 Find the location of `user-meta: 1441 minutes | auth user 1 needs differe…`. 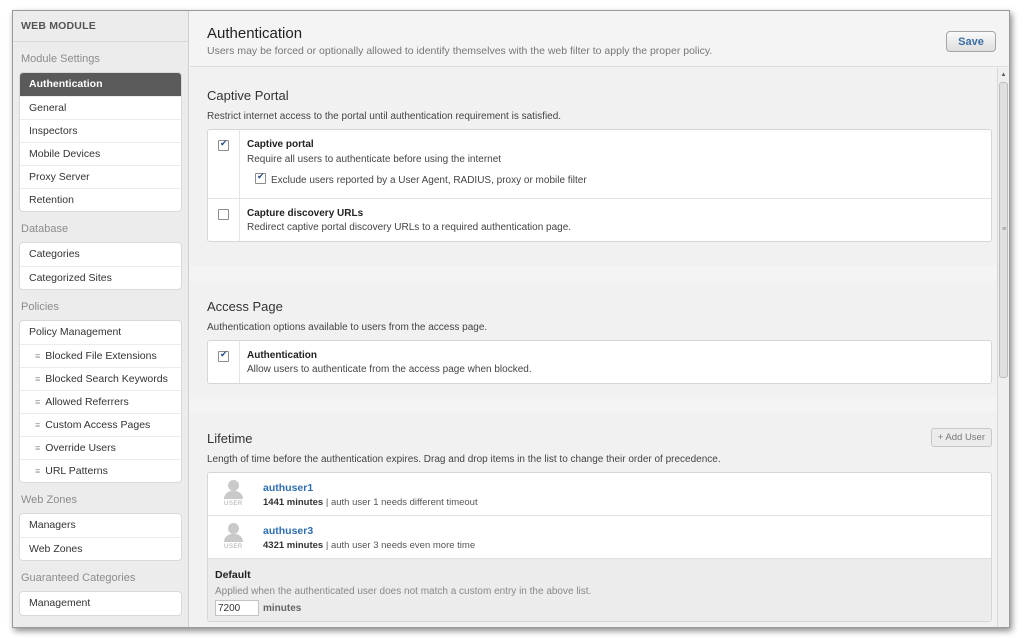

user-meta: 1441 minutes | auth user 1 needs differe… is located at coordinates (370, 502).